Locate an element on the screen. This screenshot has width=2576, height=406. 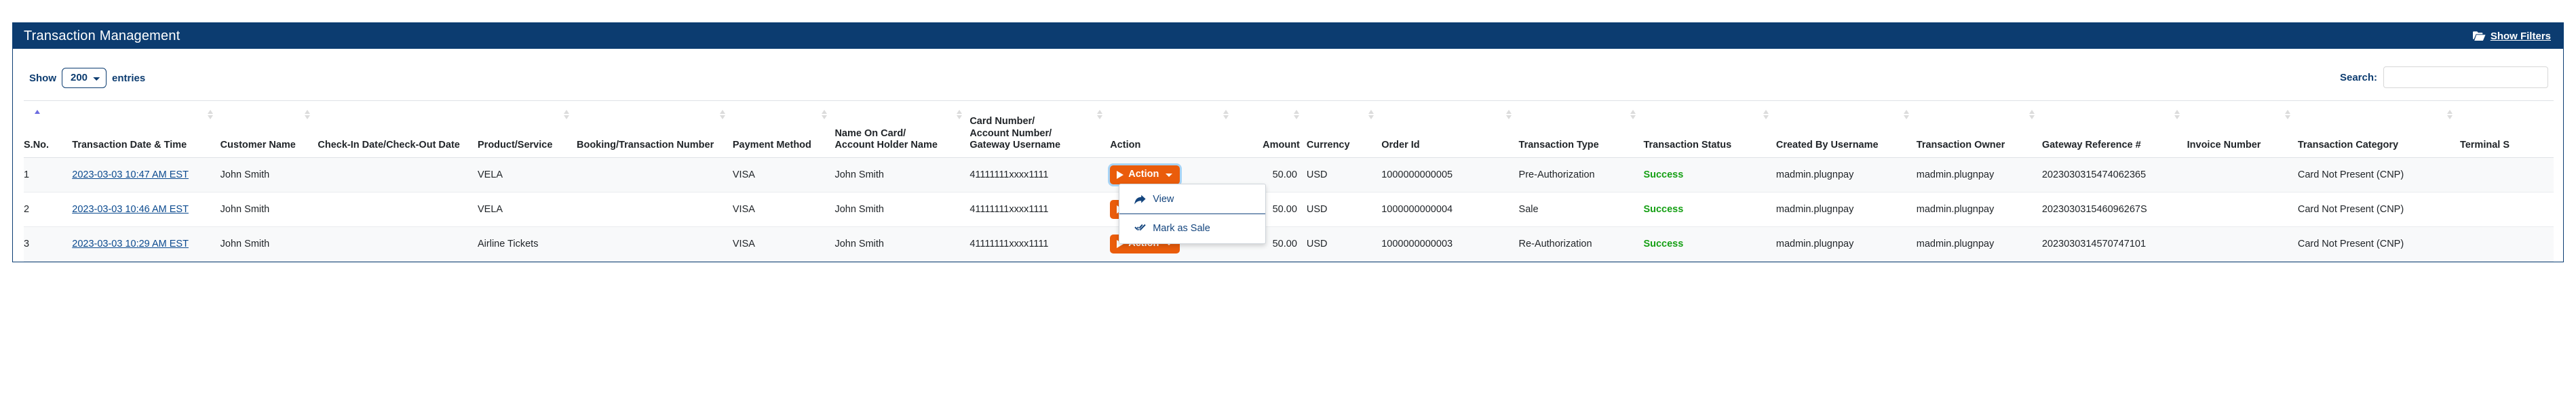
show-filters-button: Show Filters is located at coordinates (2511, 36).